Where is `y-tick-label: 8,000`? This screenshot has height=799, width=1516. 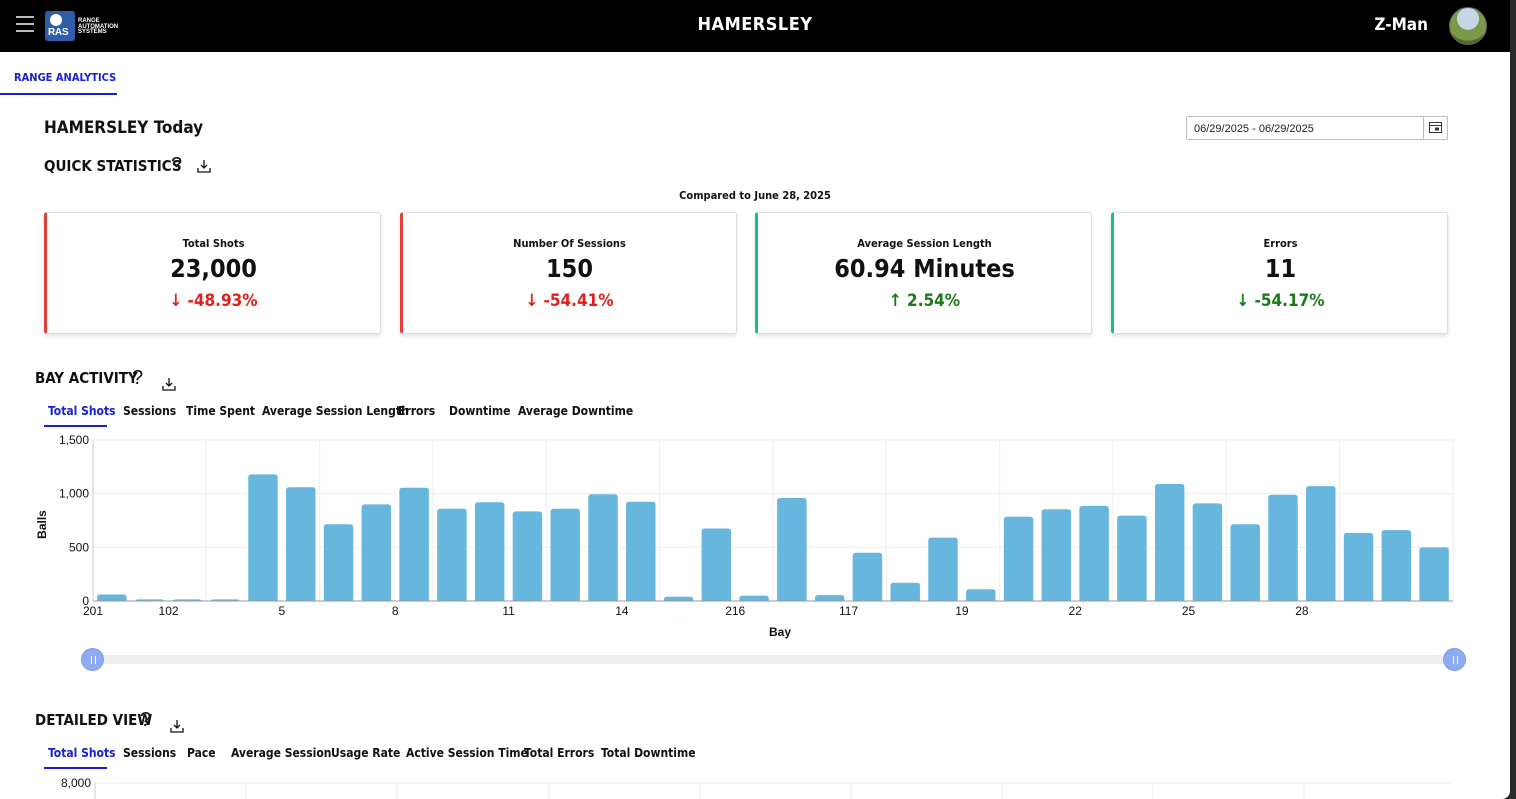 y-tick-label: 8,000 is located at coordinates (76, 783).